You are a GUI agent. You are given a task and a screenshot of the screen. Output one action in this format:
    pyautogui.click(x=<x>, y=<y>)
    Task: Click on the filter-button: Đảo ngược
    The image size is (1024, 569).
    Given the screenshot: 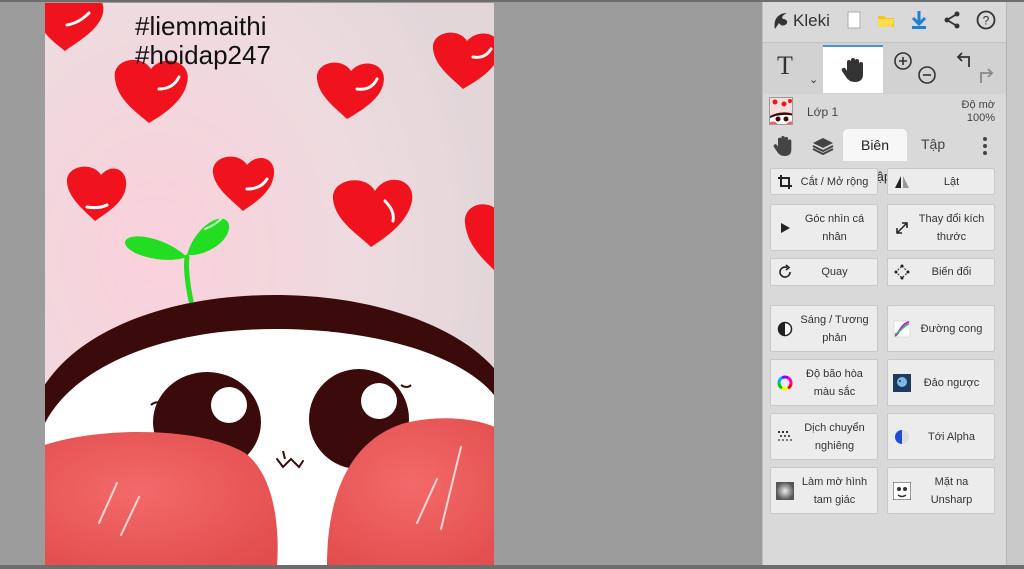 What is the action you would take?
    pyautogui.click(x=941, y=382)
    